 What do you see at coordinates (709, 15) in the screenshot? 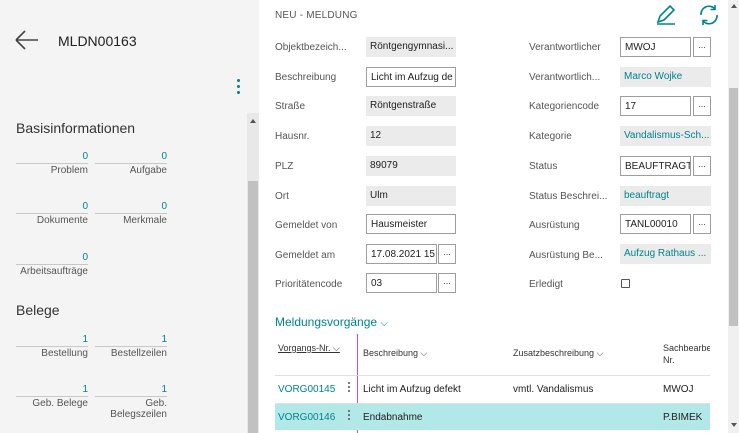
I see `refresh-icon` at bounding box center [709, 15].